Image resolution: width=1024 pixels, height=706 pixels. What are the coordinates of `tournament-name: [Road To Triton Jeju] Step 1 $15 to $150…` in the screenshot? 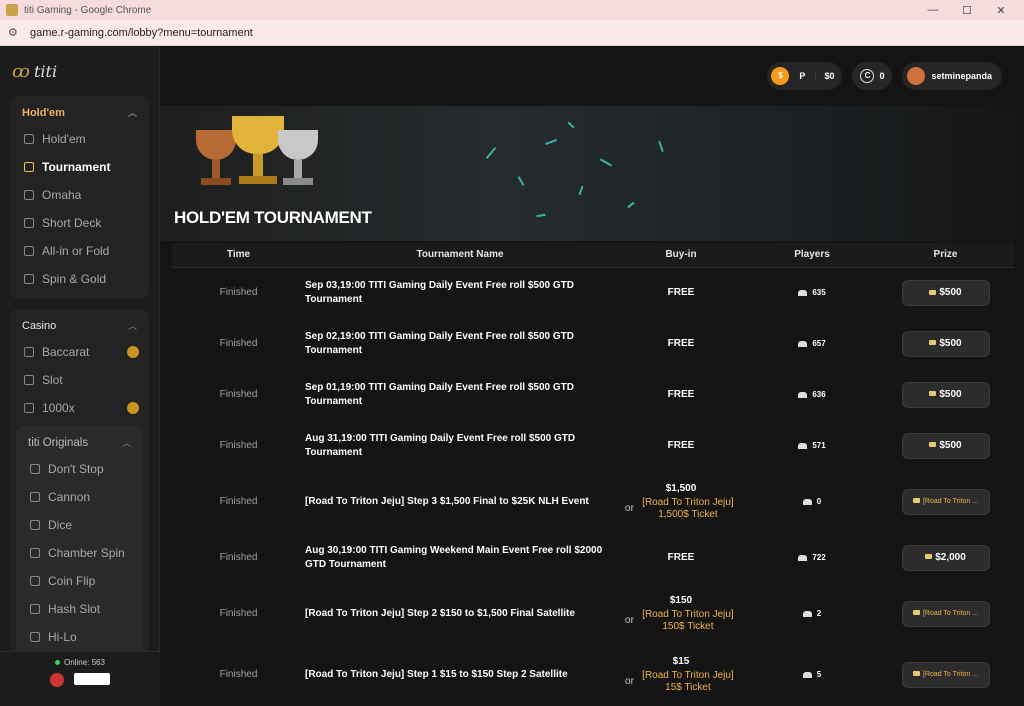 It's located at (460, 674).